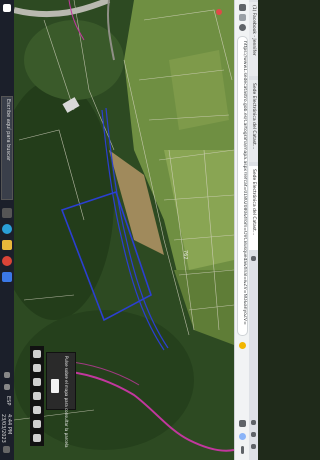 The width and height of the screenshot is (320, 460). Describe the element at coordinates (37, 382) in the screenshot. I see `layers-icon` at that location.